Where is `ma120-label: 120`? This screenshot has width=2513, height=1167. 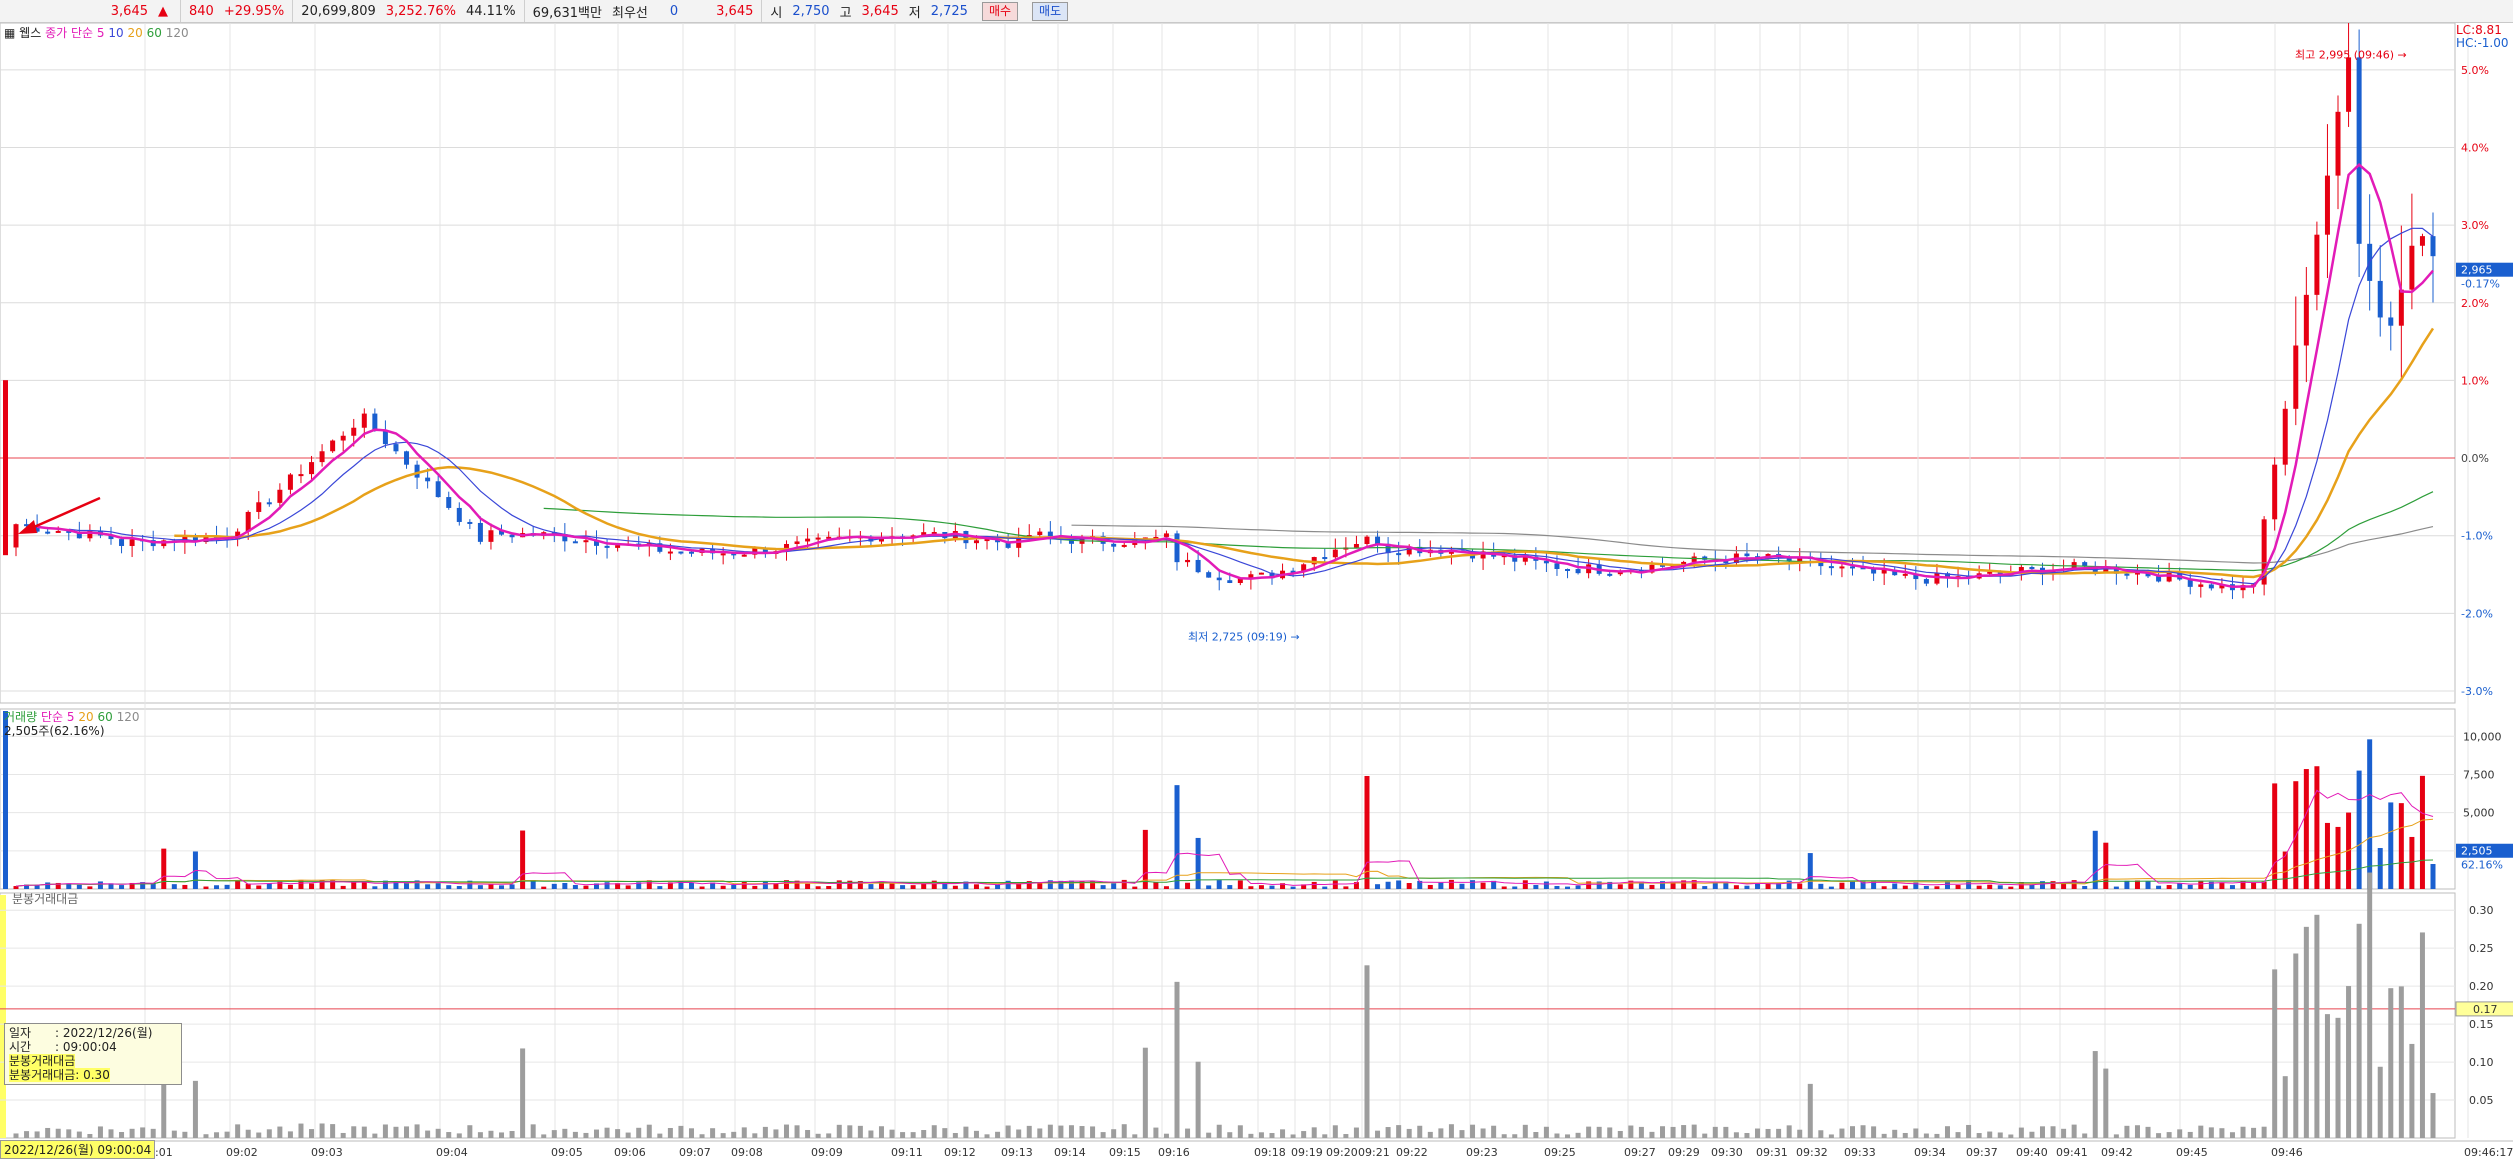
ma120-label: 120 is located at coordinates (177, 33).